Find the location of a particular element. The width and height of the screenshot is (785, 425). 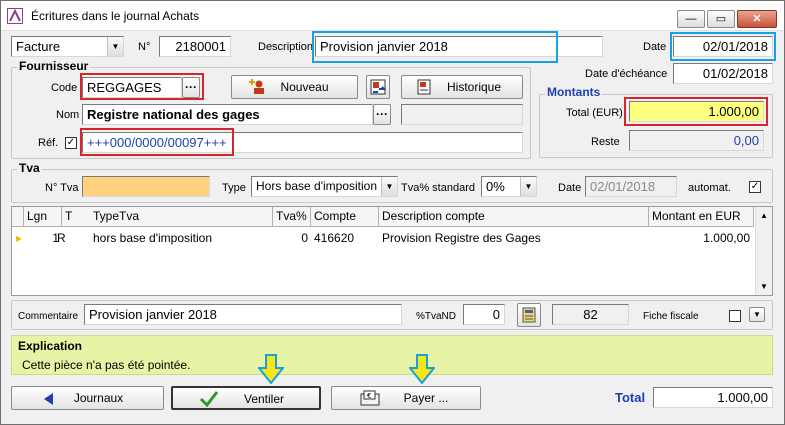

nom-lookup-button: ··· is located at coordinates (382, 114).